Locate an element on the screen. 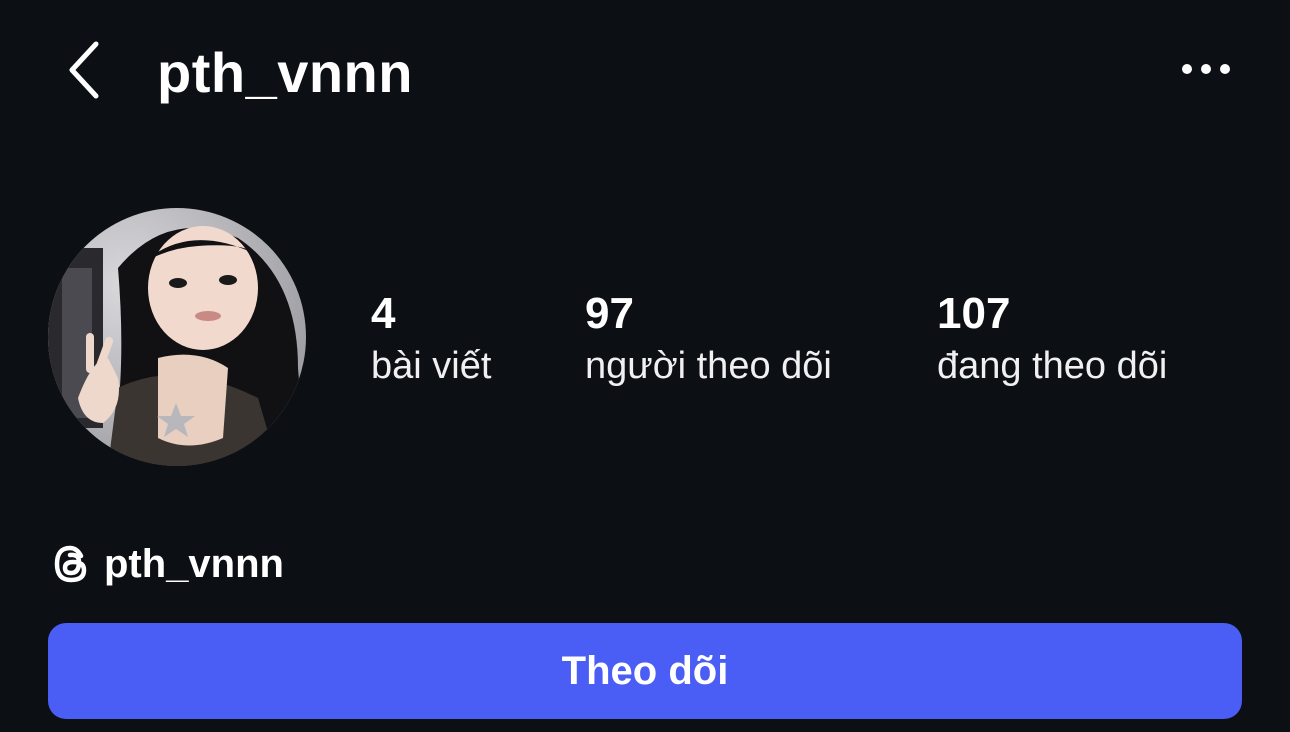  followers-count-label: người theo dõi is located at coordinates (708, 366).